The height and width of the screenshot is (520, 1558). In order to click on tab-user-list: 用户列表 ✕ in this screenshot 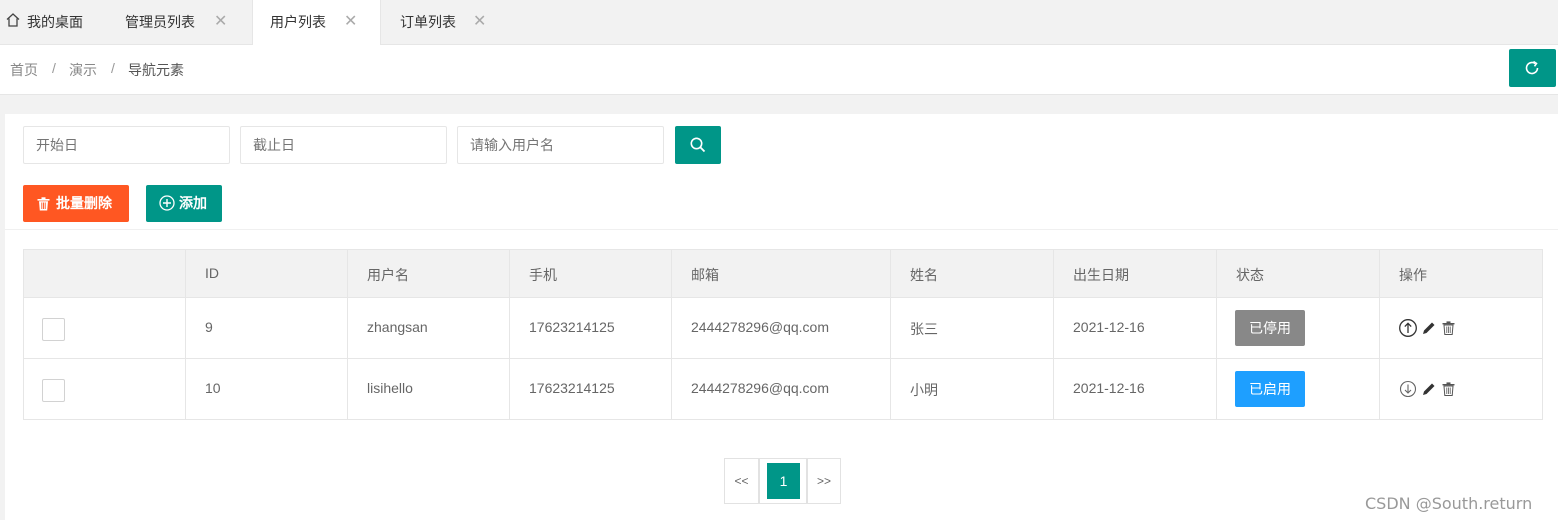, I will do `click(316, 22)`.